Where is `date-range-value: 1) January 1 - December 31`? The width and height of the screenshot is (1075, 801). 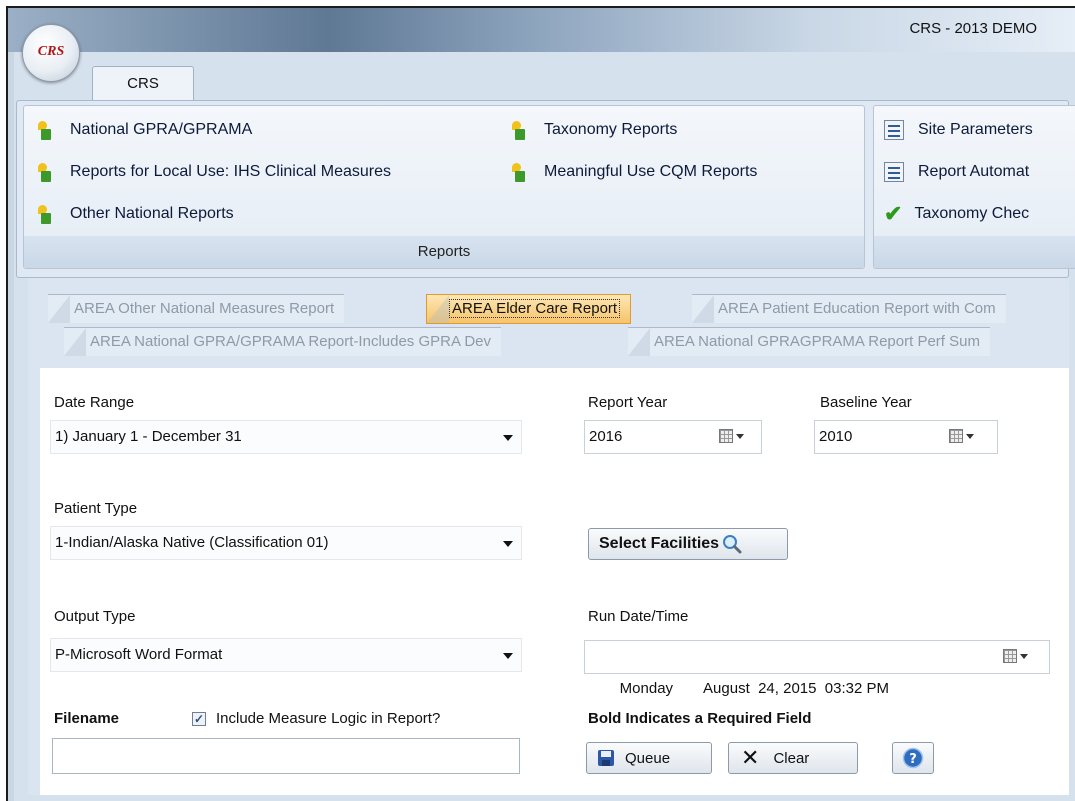 date-range-value: 1) January 1 - December 31 is located at coordinates (148, 436).